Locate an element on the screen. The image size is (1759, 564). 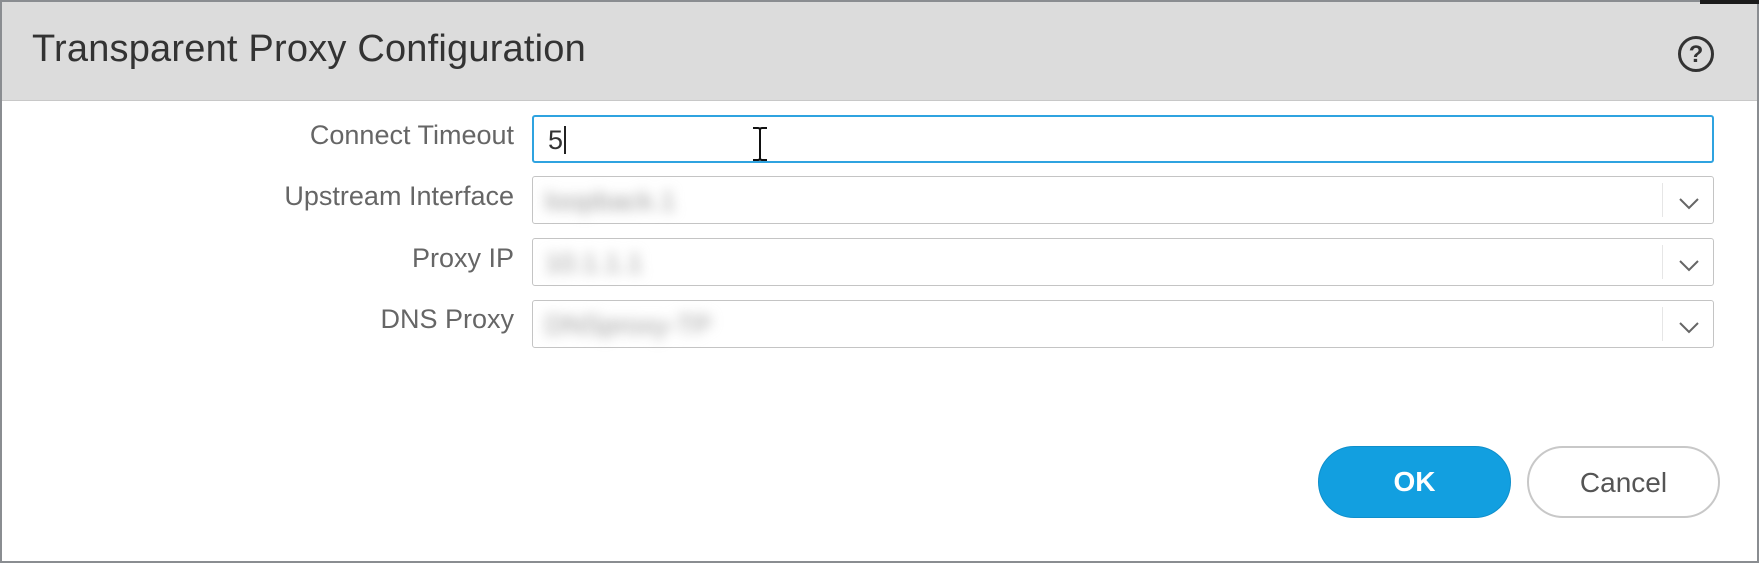
proxy-ip-select: 10.1.1.1 is located at coordinates (1123, 262).